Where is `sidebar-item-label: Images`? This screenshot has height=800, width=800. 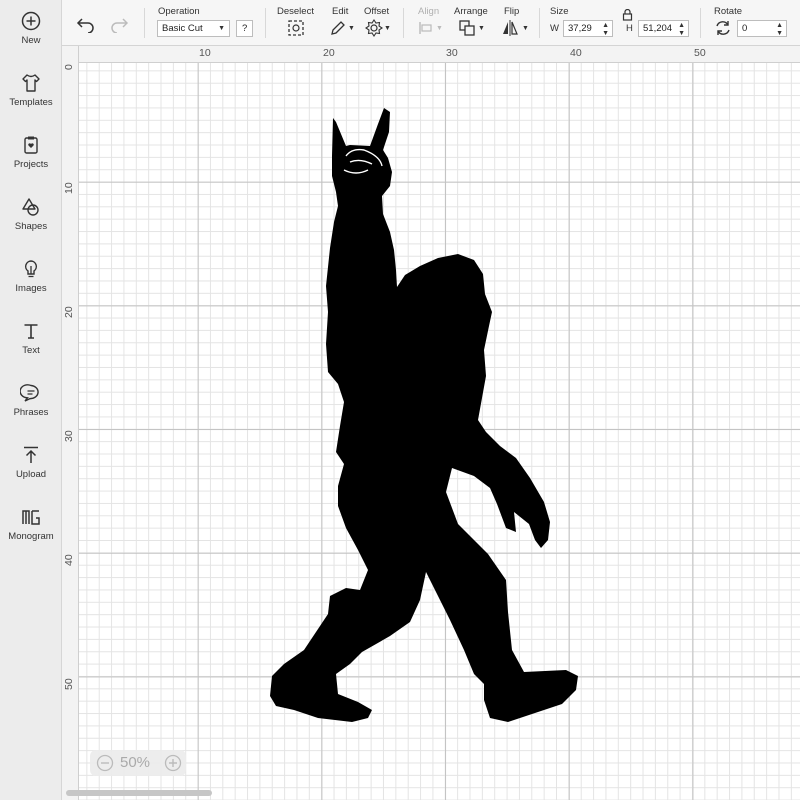
sidebar-item-label: Images is located at coordinates (31, 288).